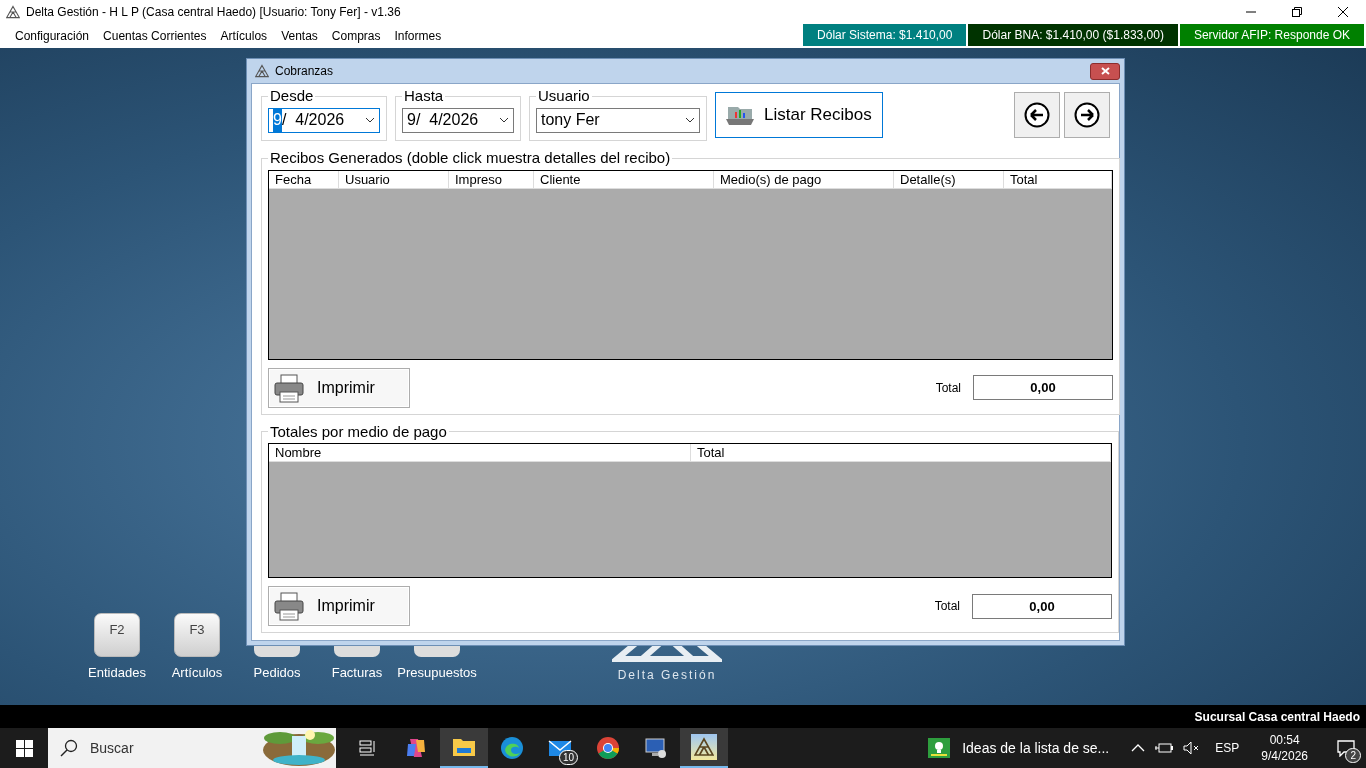 The width and height of the screenshot is (1366, 768). I want to click on clock-date: 9/4/2026, so click(1284, 756).